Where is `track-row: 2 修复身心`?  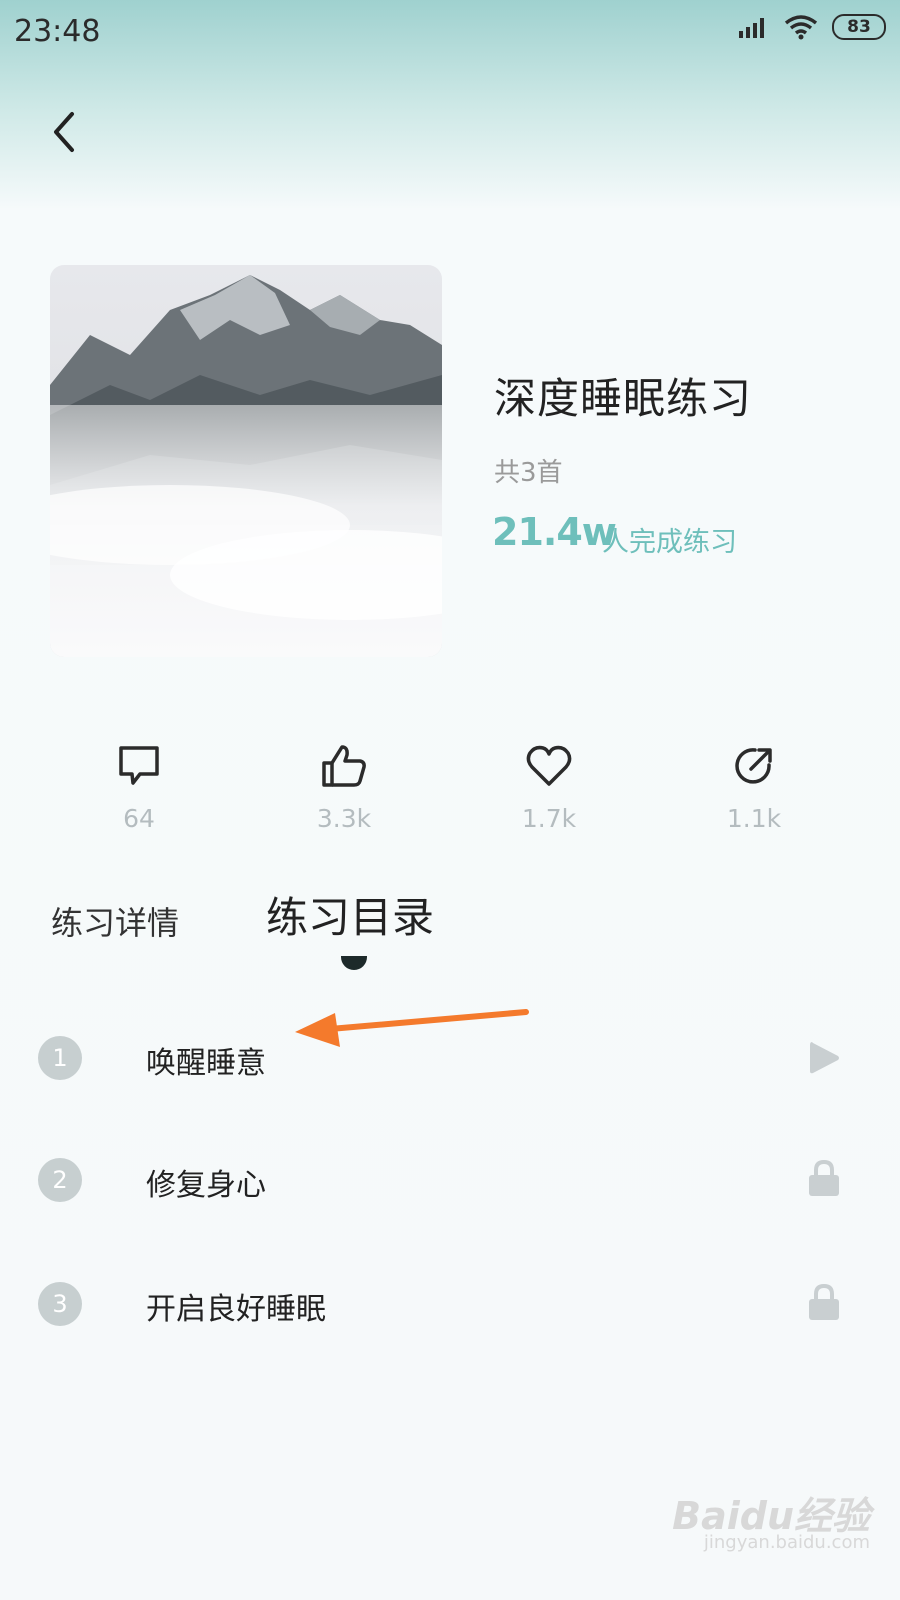 track-row: 2 修复身心 is located at coordinates (450, 1182).